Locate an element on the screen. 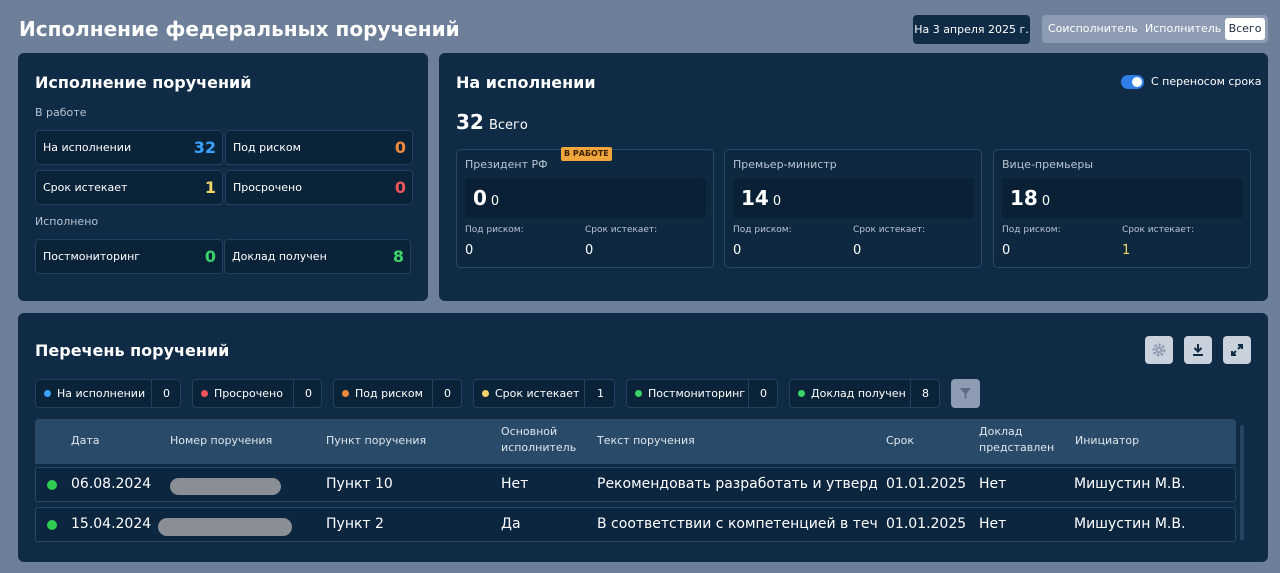 The height and width of the screenshot is (573, 1280). execution-title: На исполнении is located at coordinates (526, 82).